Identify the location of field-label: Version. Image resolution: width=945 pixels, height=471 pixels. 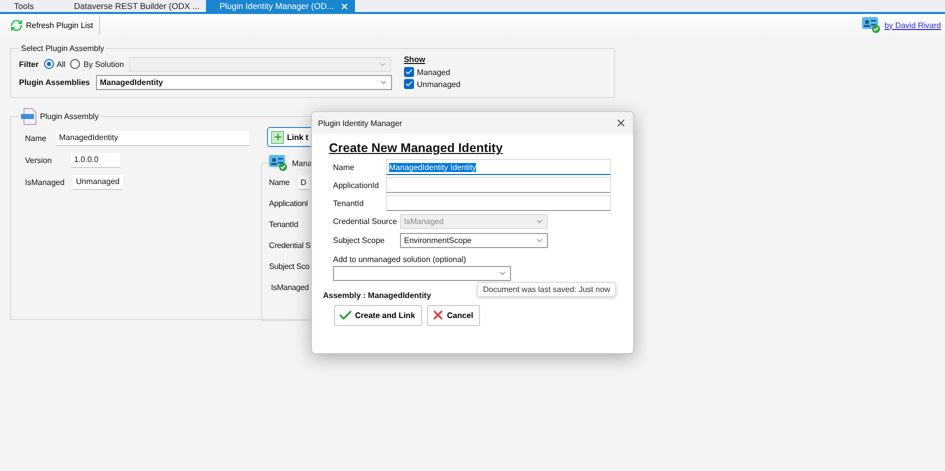
(39, 160).